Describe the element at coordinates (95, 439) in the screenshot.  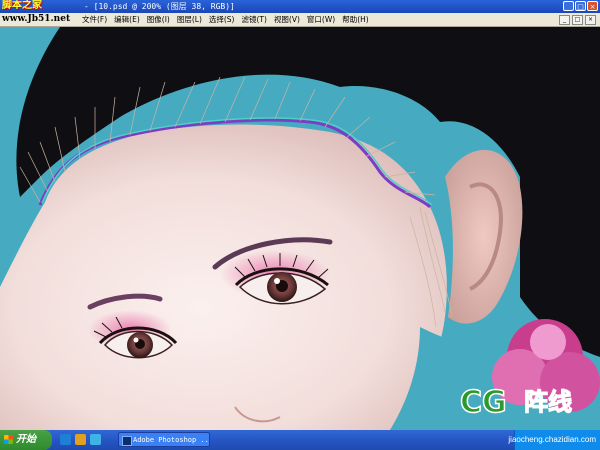
I see `browser-icon` at that location.